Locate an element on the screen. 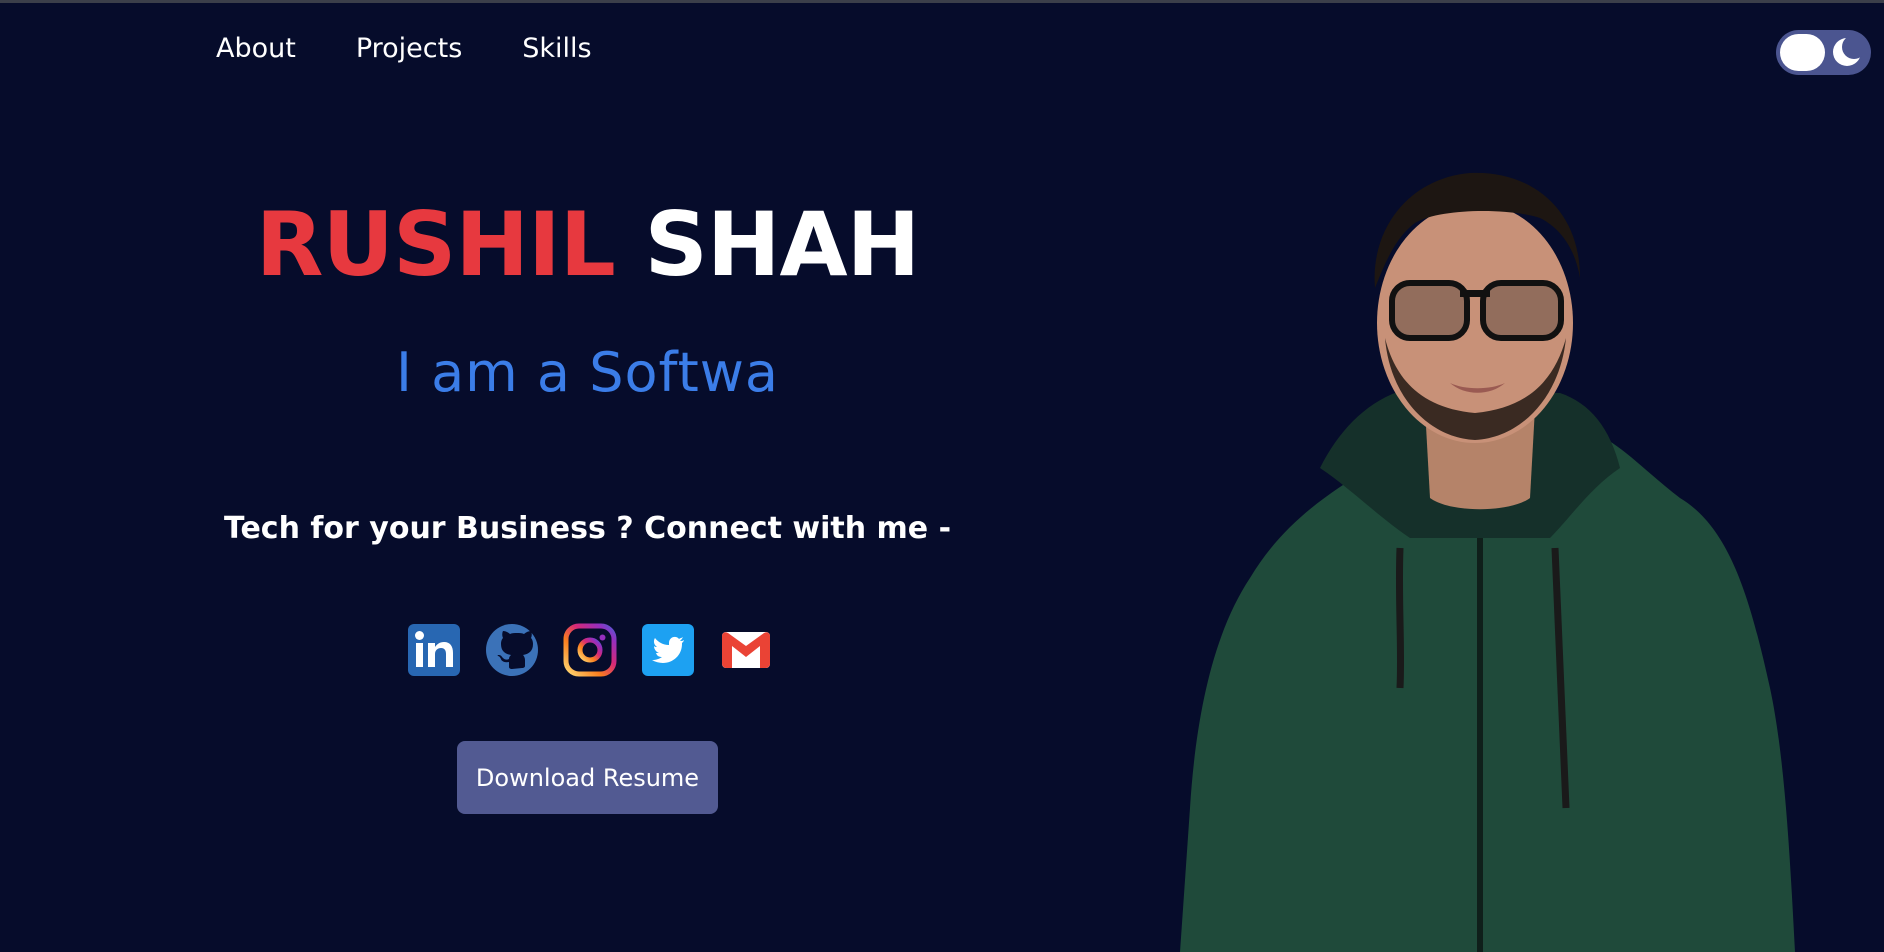 The width and height of the screenshot is (1884, 952). social-links is located at coordinates (590, 650).